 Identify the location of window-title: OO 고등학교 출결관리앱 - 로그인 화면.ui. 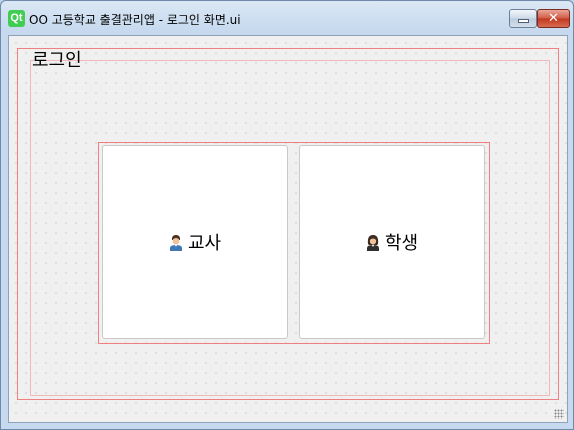
(135, 20).